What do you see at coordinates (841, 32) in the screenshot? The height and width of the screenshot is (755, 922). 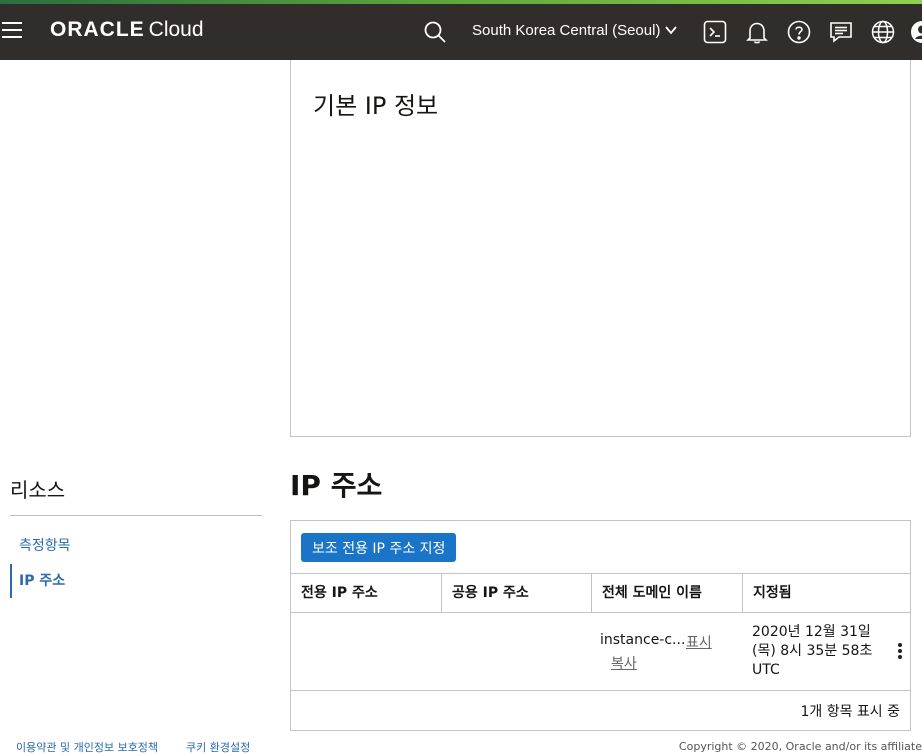 I see `chat-icon` at bounding box center [841, 32].